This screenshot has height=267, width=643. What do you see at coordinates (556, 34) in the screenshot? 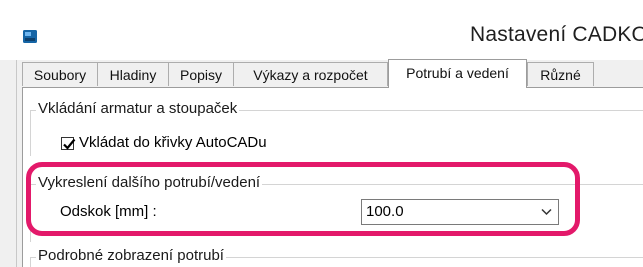
I see `window-title: Nastavení CADKO` at bounding box center [556, 34].